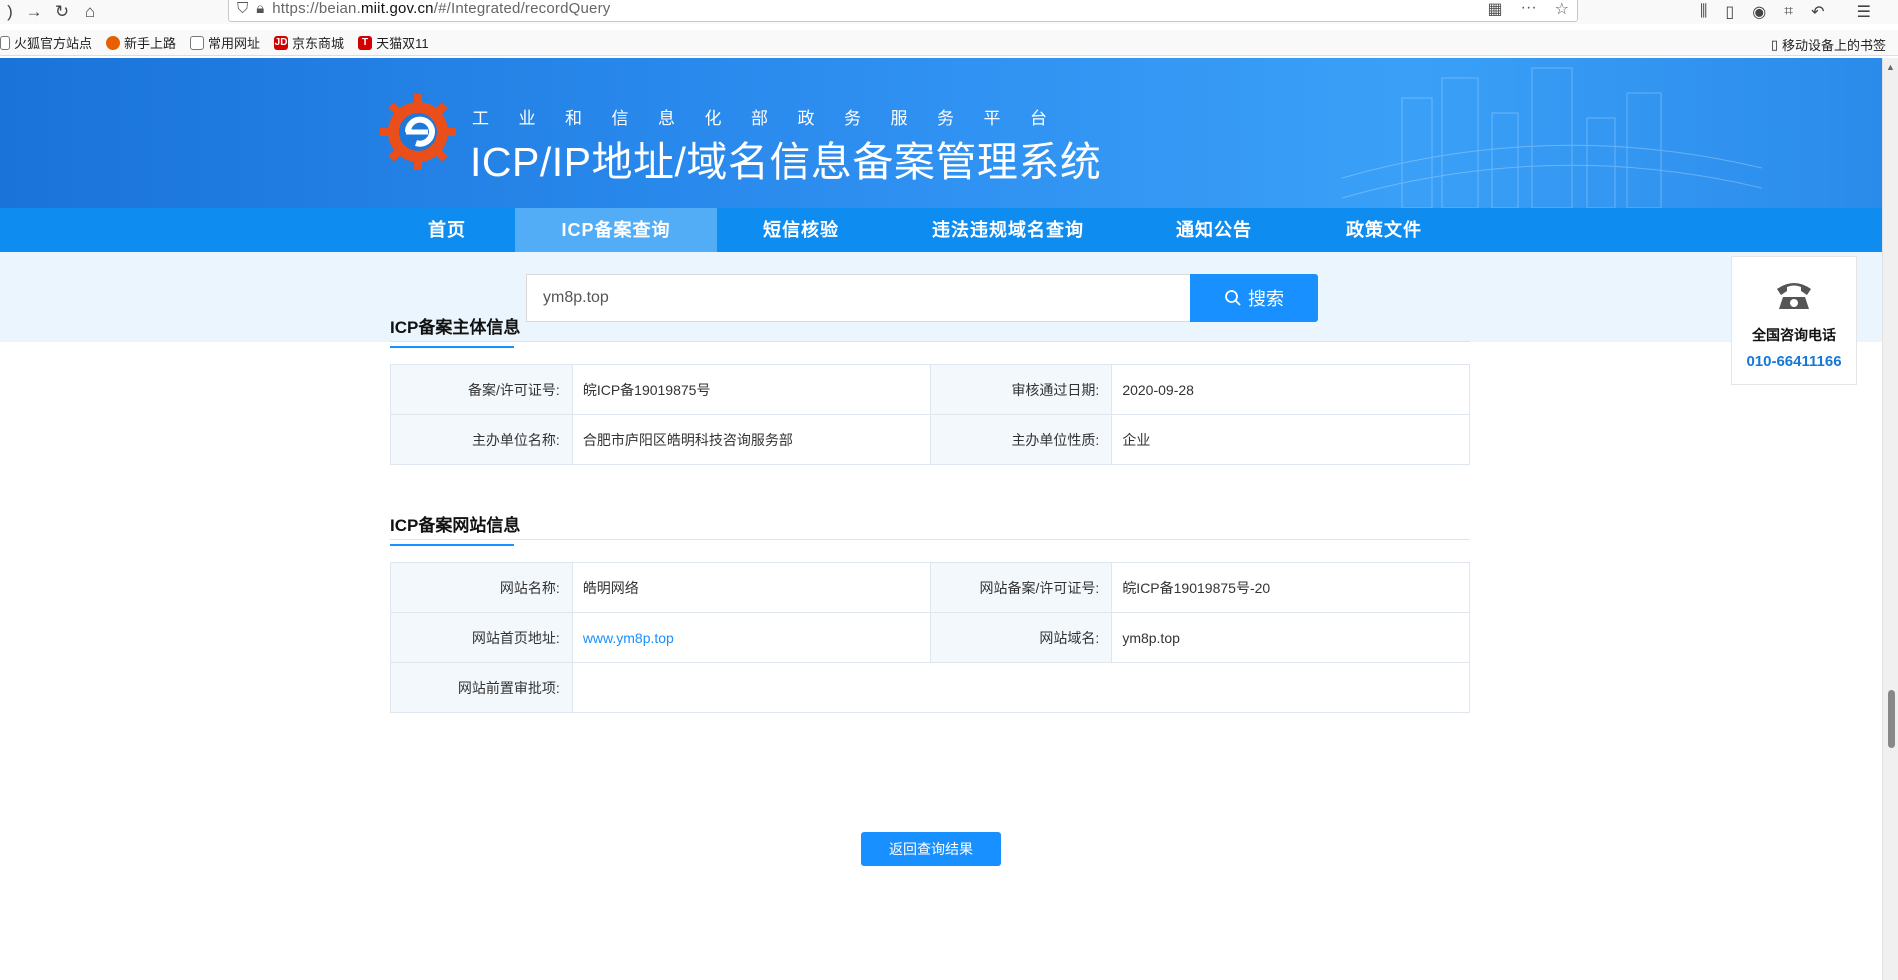 The width and height of the screenshot is (1898, 980). Describe the element at coordinates (113, 42) in the screenshot. I see `firefox-icon` at that location.